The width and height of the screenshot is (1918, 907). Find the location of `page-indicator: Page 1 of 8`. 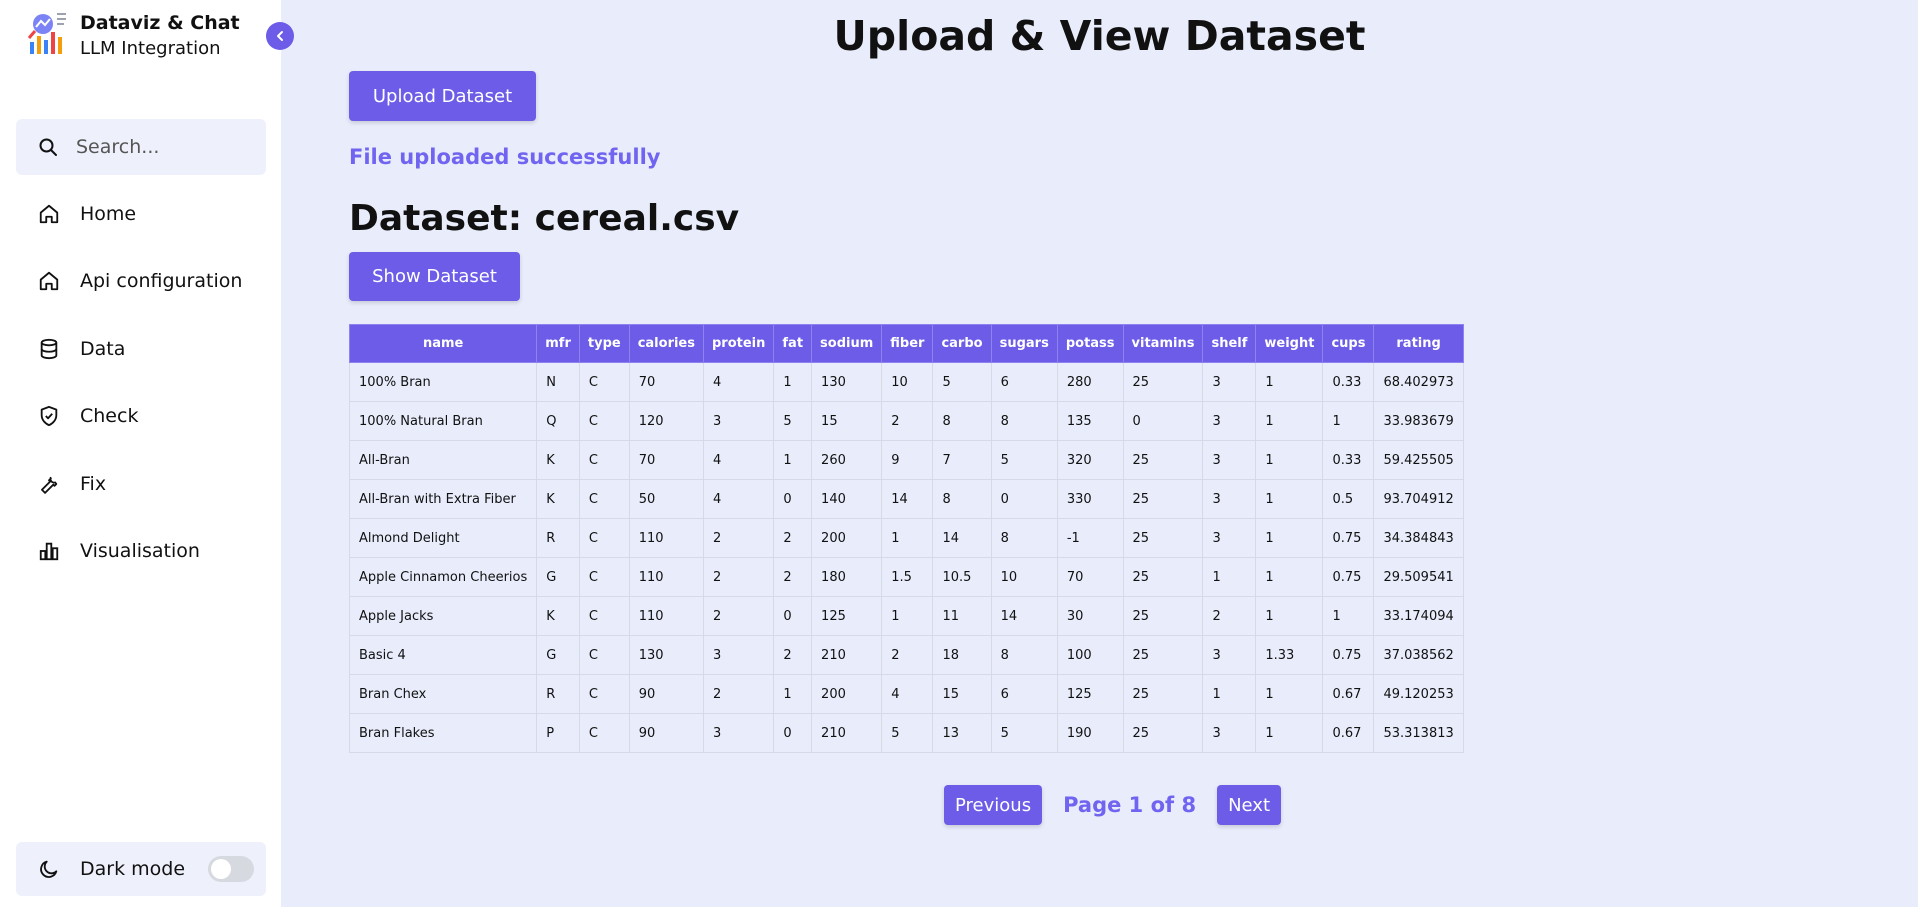

page-indicator: Page 1 of 8 is located at coordinates (1130, 805).